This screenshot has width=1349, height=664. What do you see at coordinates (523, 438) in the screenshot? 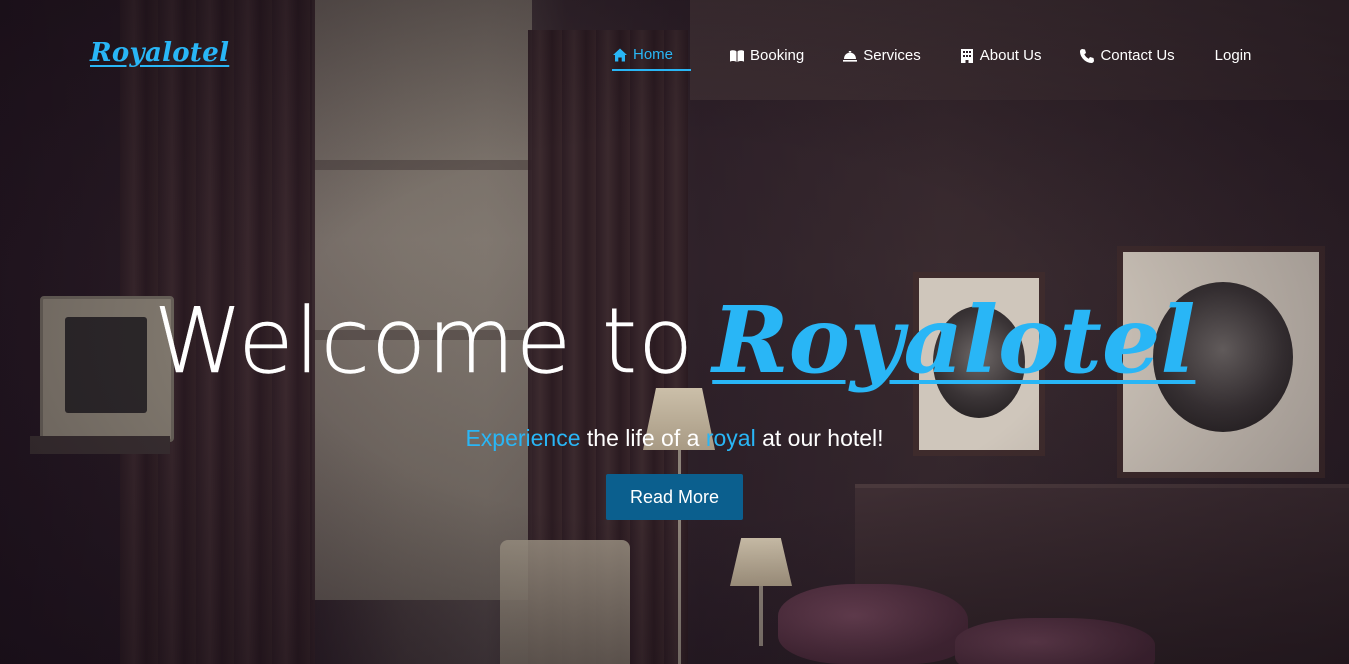
I see `tagline-highlight-experience: Experience` at bounding box center [523, 438].